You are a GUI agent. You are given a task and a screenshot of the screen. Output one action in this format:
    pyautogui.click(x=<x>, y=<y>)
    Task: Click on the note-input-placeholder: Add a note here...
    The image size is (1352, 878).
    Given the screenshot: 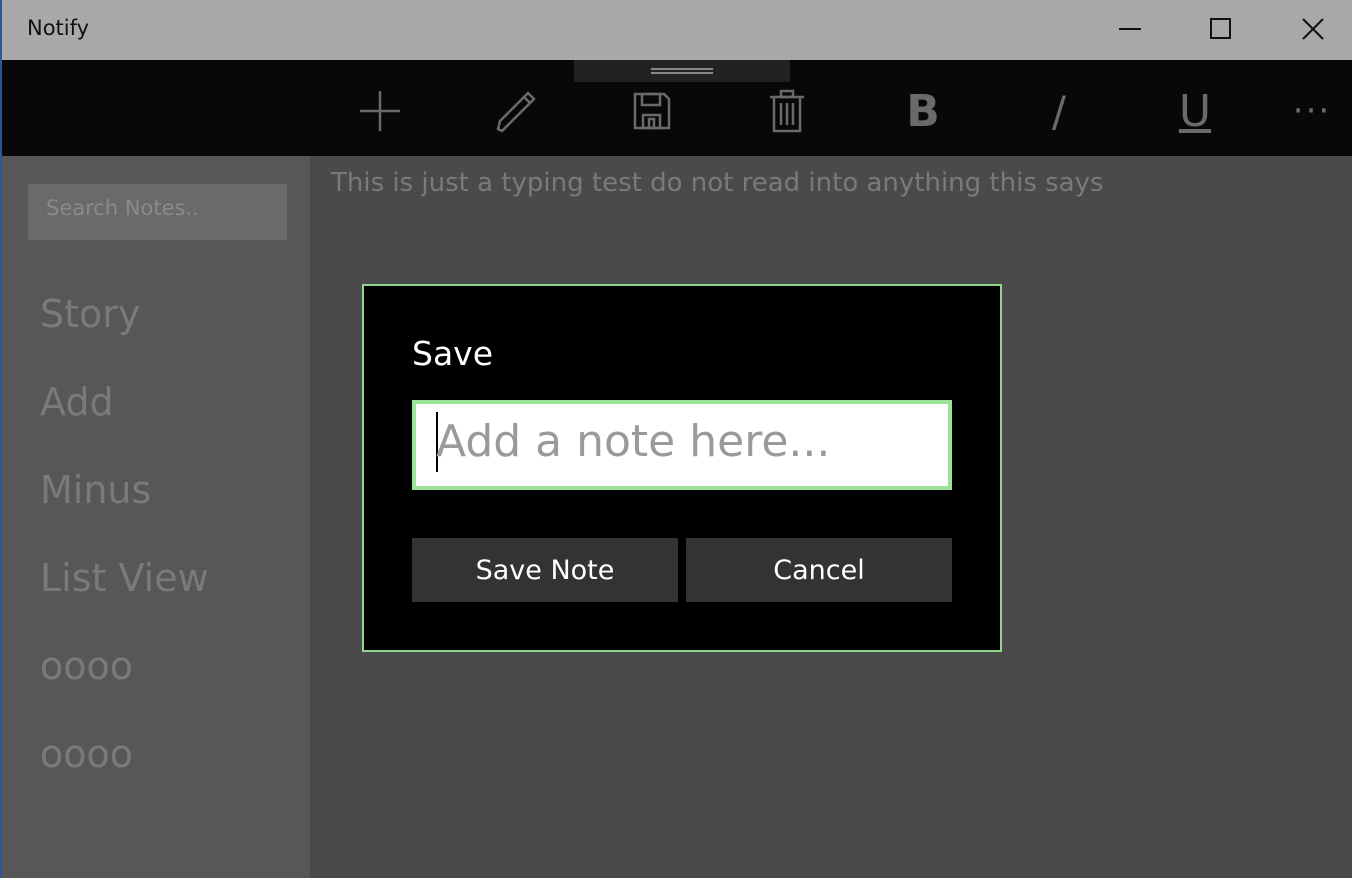 What is the action you would take?
    pyautogui.click(x=633, y=441)
    